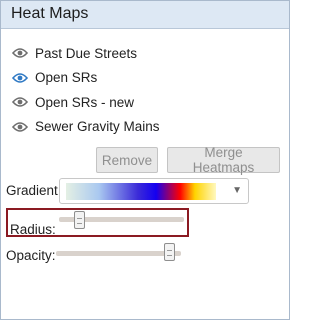 The image size is (320, 320). I want to click on remove-button: Remove, so click(127, 160).